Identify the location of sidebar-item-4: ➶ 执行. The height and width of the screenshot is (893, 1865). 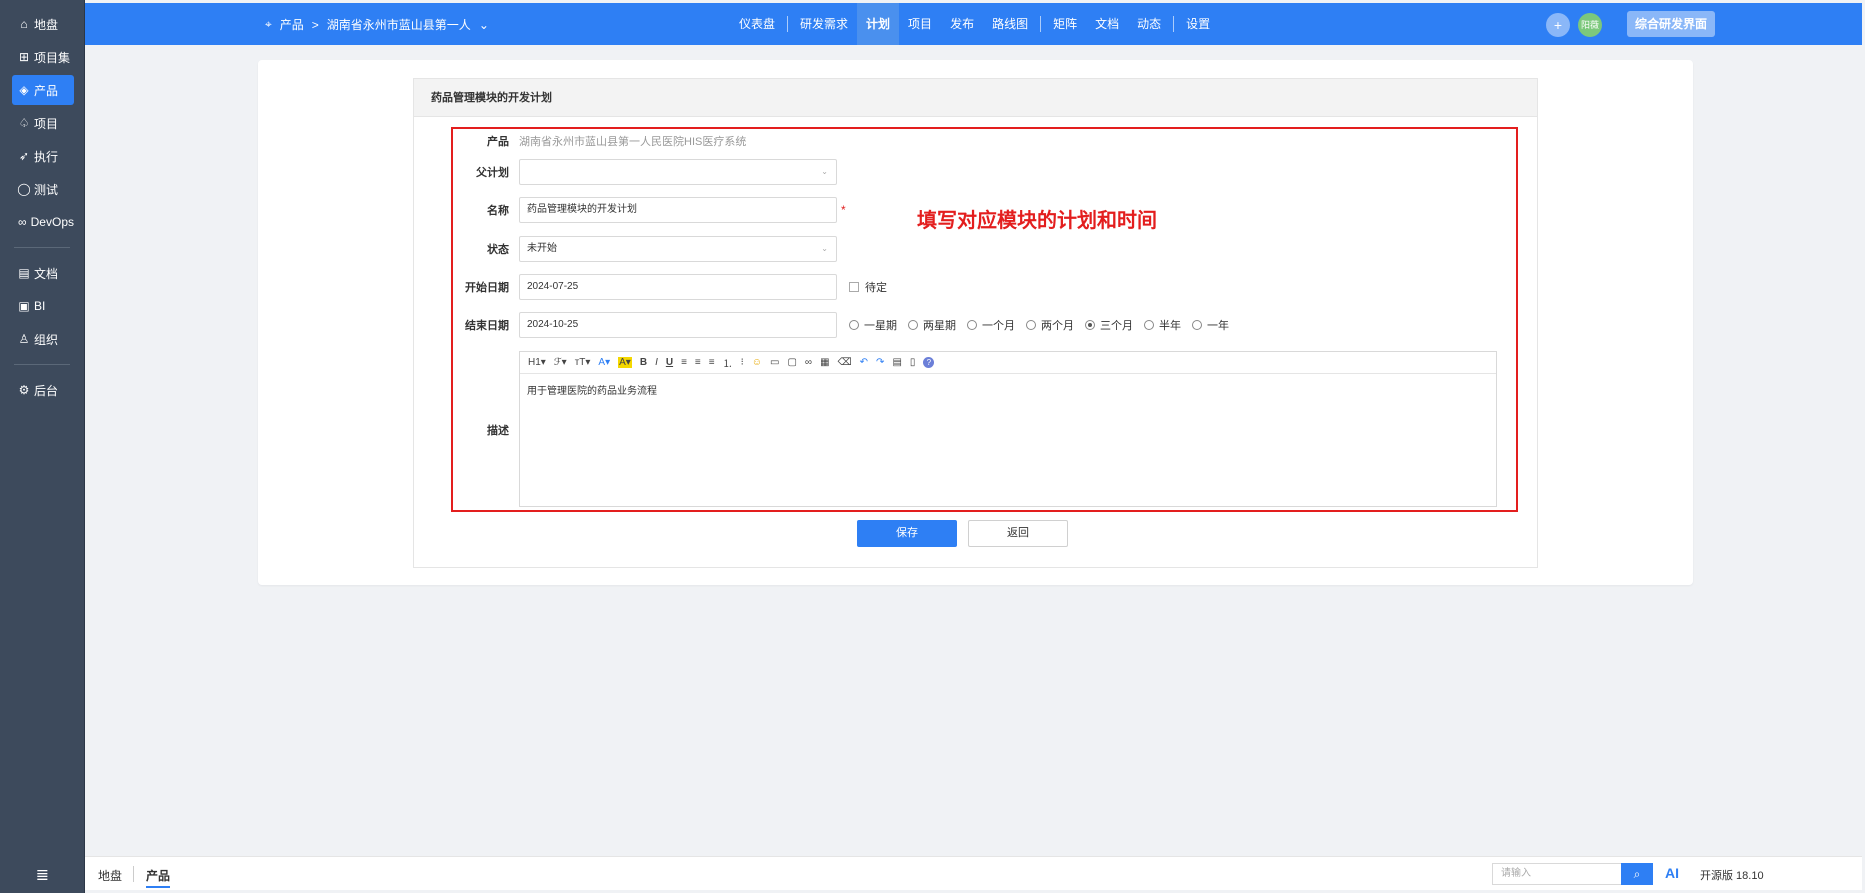
(43, 156).